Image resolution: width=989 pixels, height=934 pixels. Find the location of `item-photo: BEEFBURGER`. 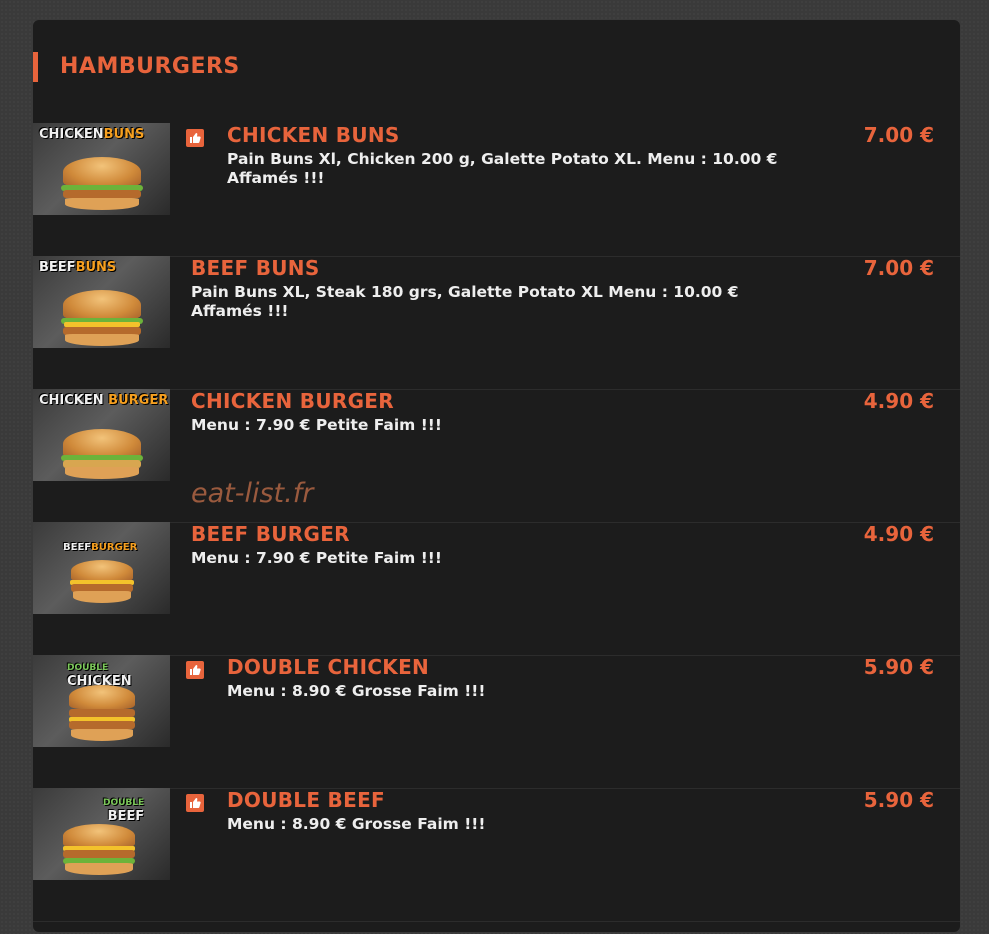

item-photo: BEEFBURGER is located at coordinates (101, 568).